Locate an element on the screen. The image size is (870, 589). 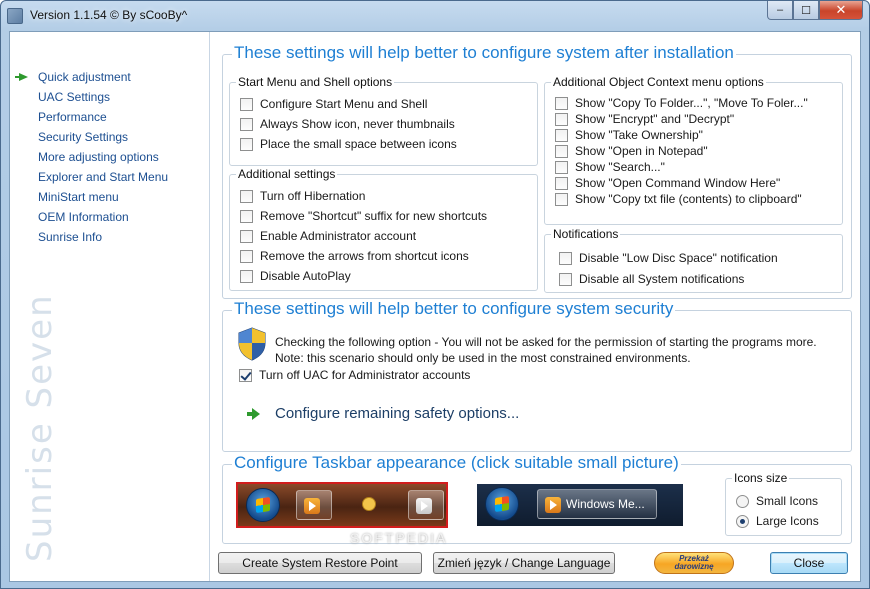
option-label: Show "Encrypt" and "Decrypt" is located at coordinates (655, 119).